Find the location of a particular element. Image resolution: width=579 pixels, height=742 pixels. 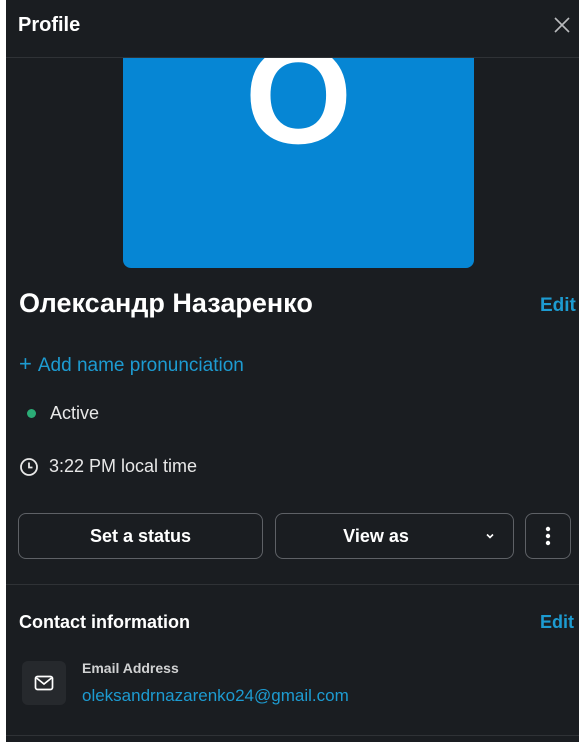

clock-icon is located at coordinates (29, 467).